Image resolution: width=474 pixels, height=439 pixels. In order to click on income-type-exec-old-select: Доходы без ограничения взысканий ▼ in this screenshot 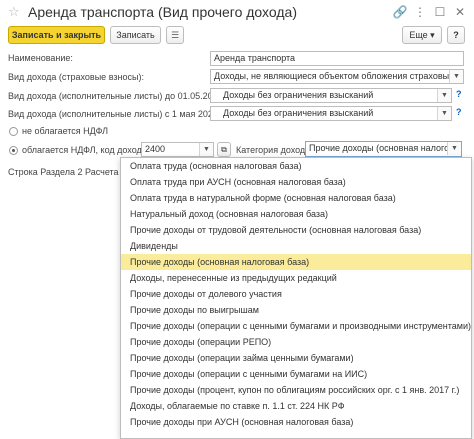, I will do `click(331, 95)`.